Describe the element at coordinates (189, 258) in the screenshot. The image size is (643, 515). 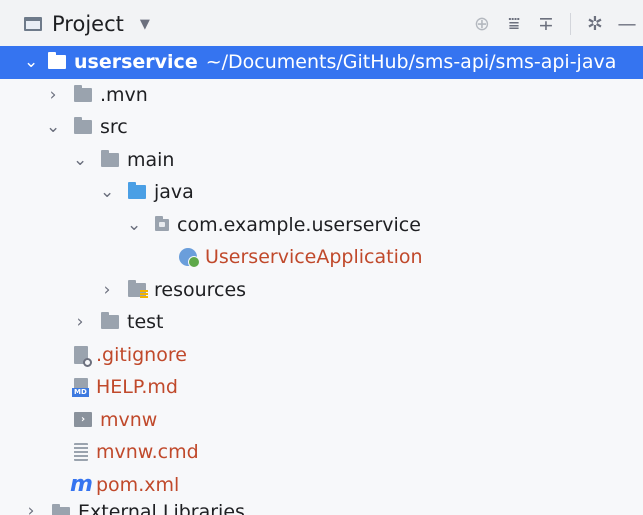
I see `spring-boot-class-icon` at that location.